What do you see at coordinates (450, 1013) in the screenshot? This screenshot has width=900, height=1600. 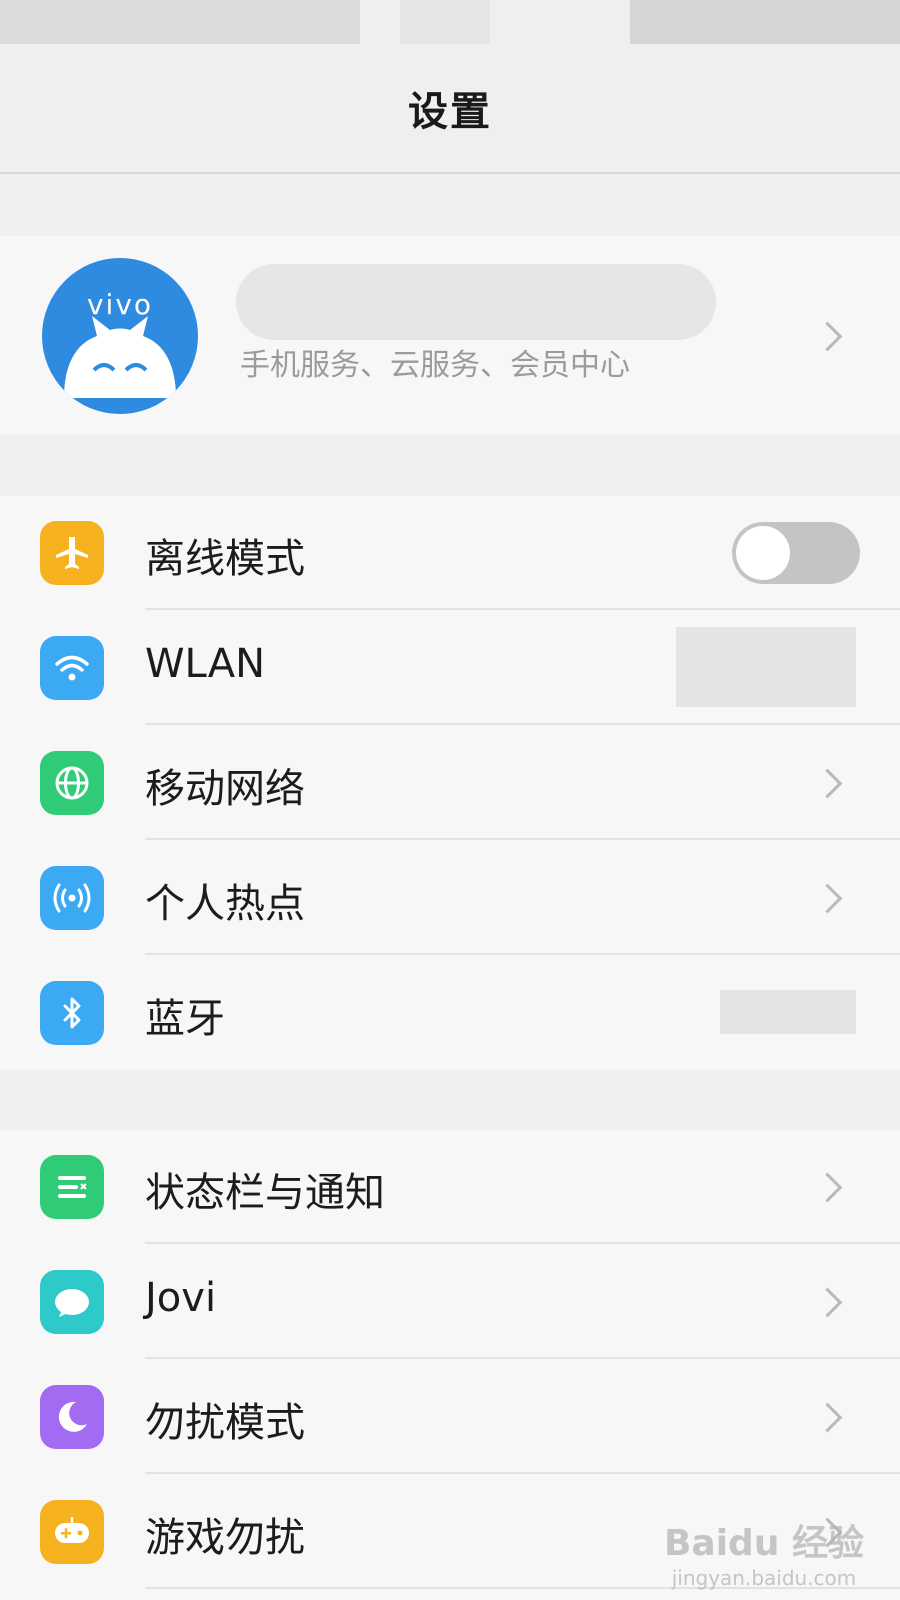 I see `settings-row-bluetooth: 蓝牙` at bounding box center [450, 1013].